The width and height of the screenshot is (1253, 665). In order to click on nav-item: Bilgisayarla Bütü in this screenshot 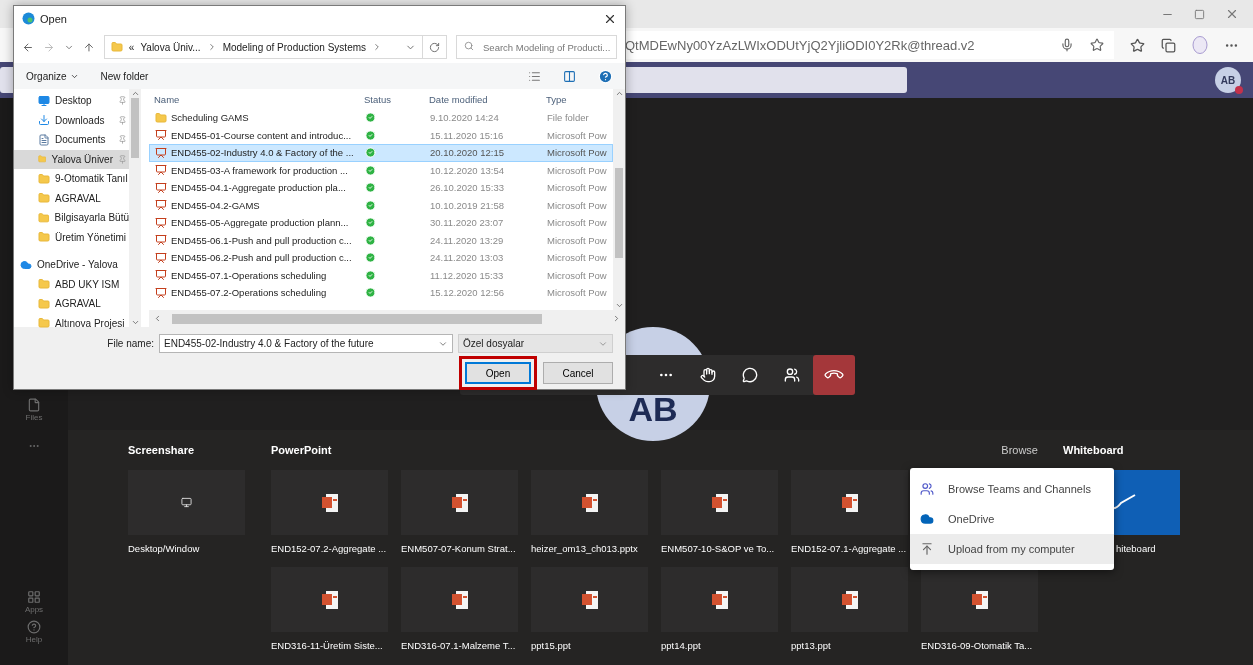, I will do `click(71, 218)`.